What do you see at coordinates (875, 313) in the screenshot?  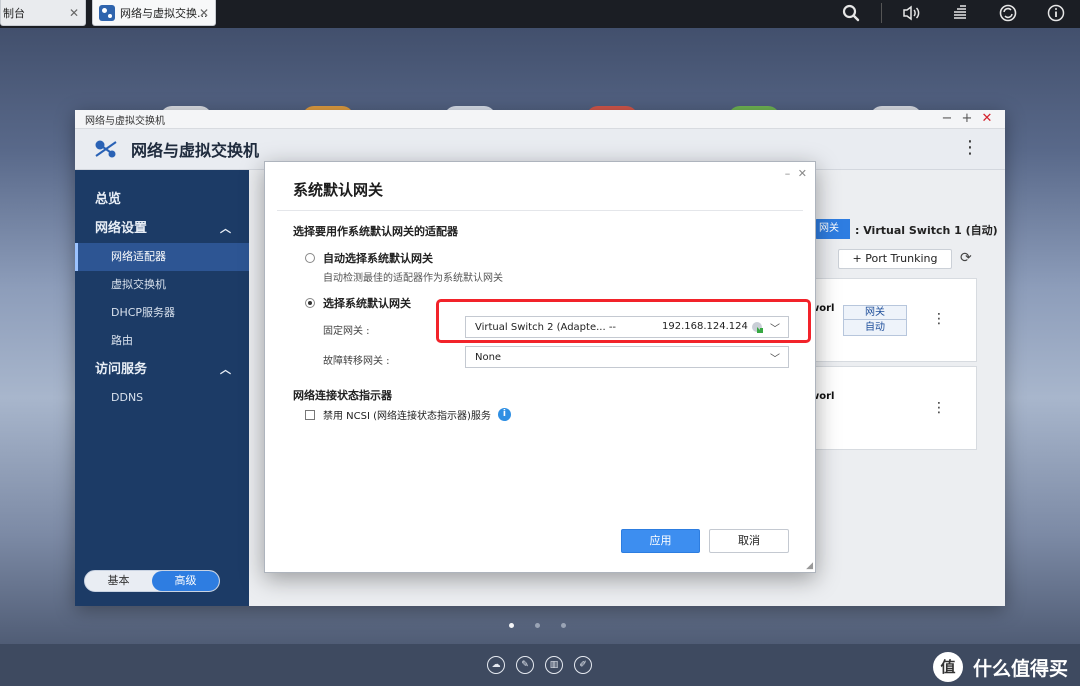 I see `gateway-status-label: 网关` at bounding box center [875, 313].